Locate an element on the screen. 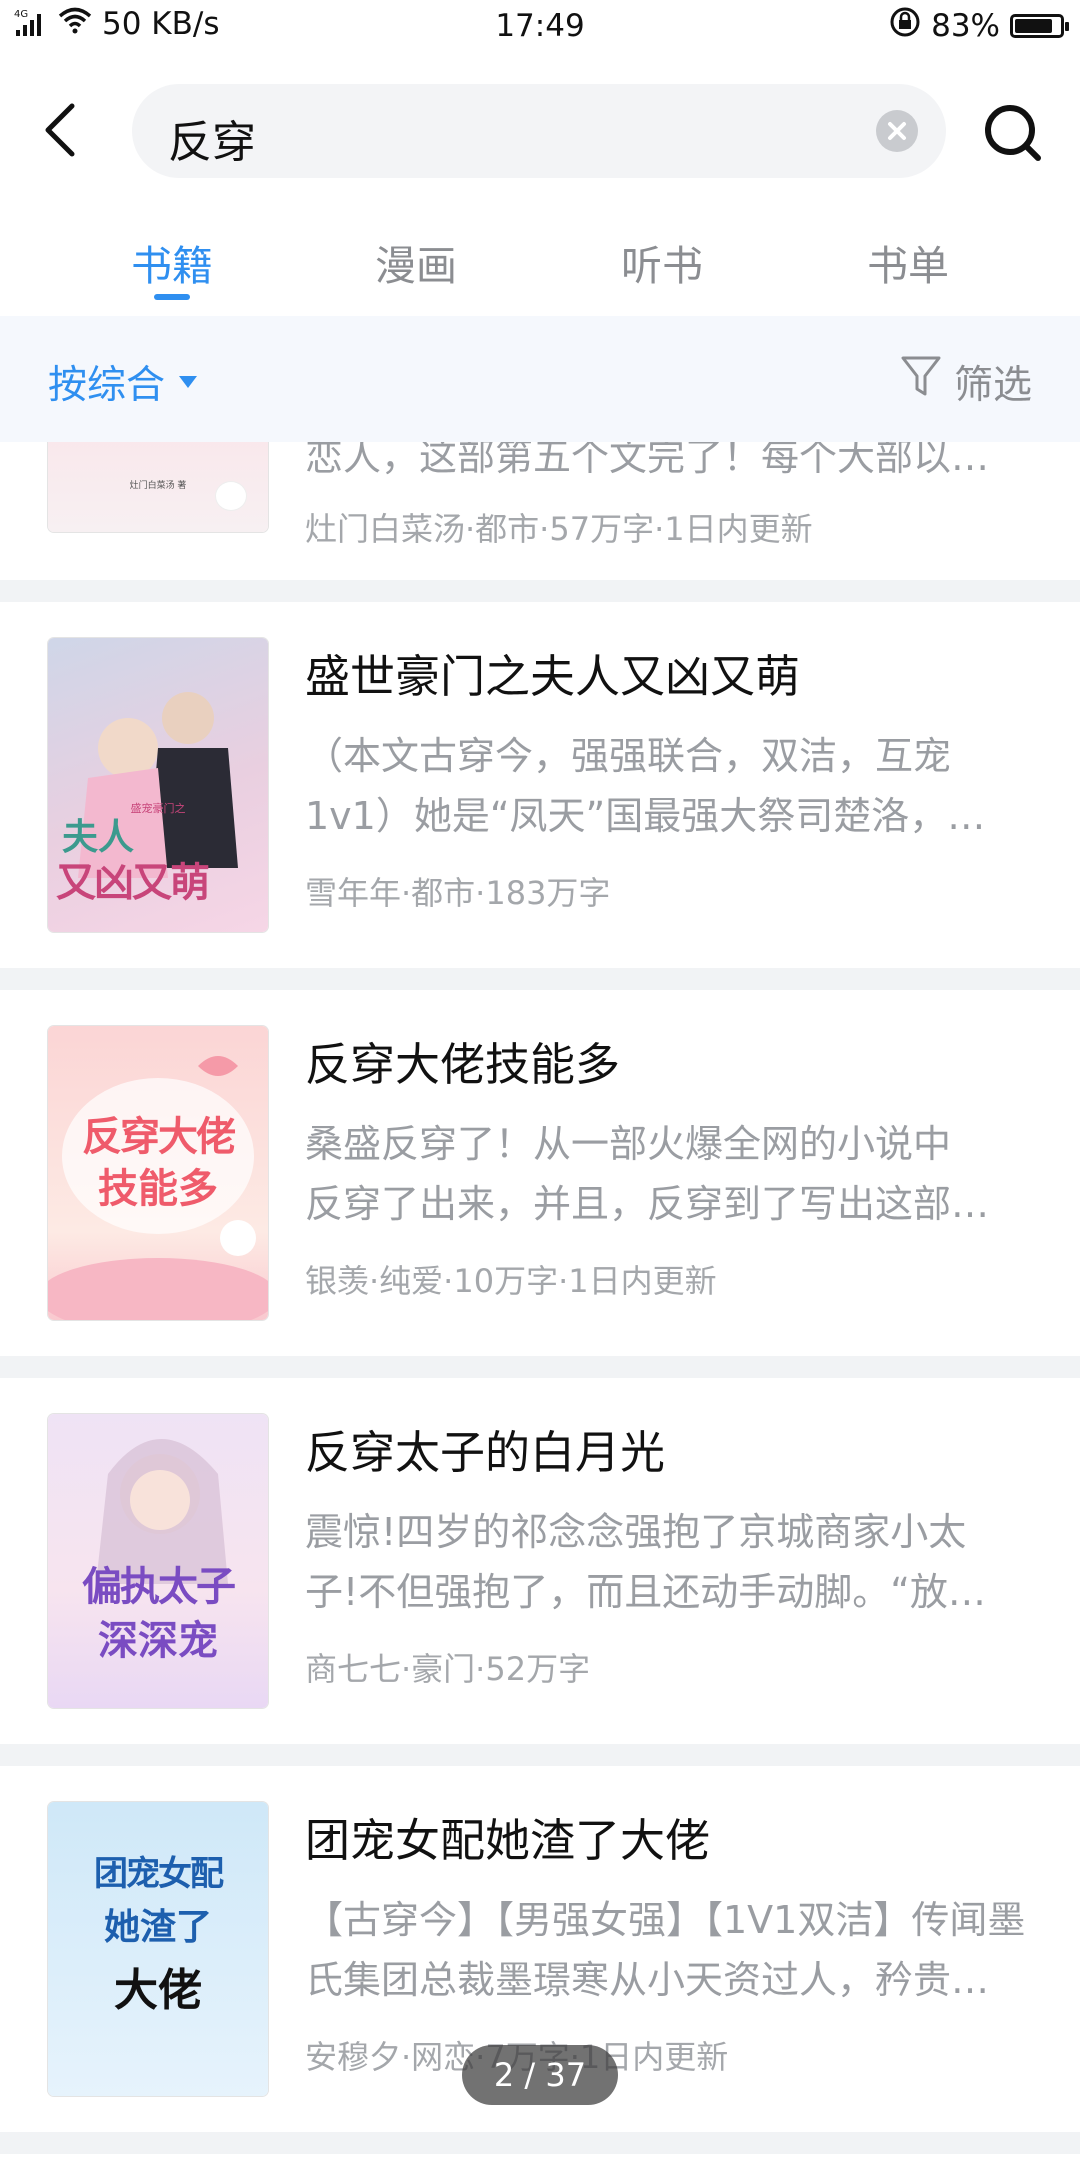 The height and width of the screenshot is (2160, 1080). cover-title-line-3: 大佬 is located at coordinates (158, 1990).